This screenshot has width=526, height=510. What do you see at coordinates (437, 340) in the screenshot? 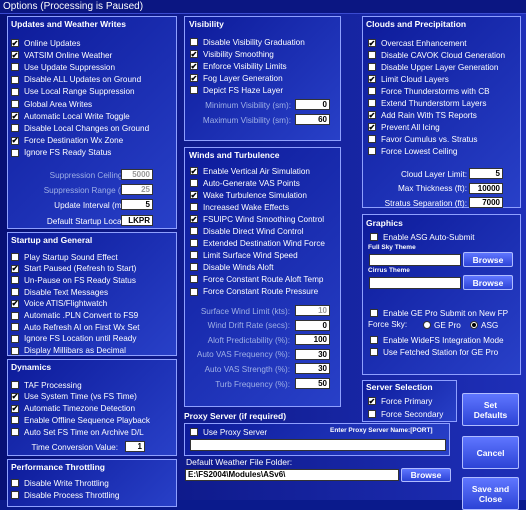
I see `checkbox-enable-widefs: Enable WideFS Integration Mode` at bounding box center [437, 340].